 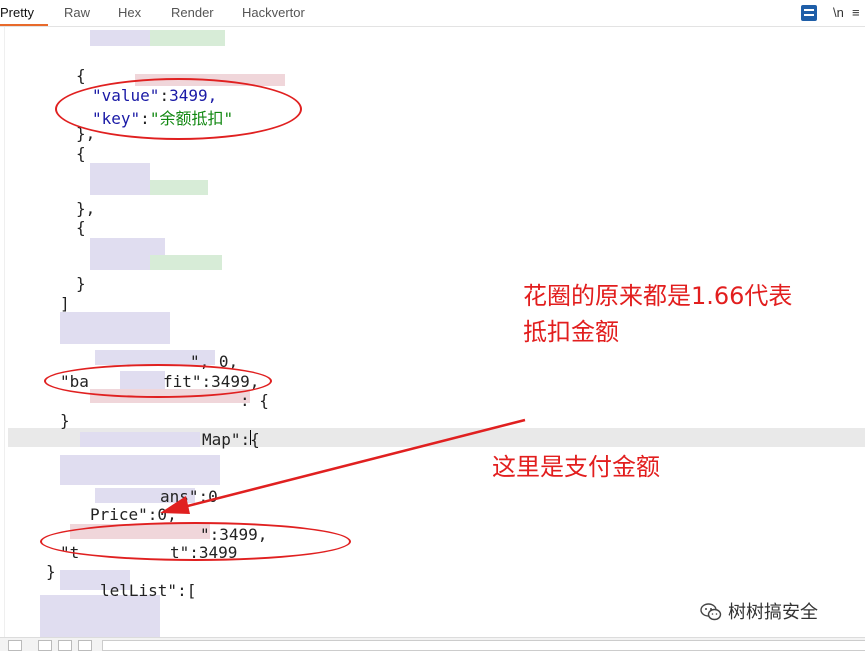 What do you see at coordinates (576, 467) in the screenshot?
I see `annotation-note-payment: 这里是支付金额` at bounding box center [576, 467].